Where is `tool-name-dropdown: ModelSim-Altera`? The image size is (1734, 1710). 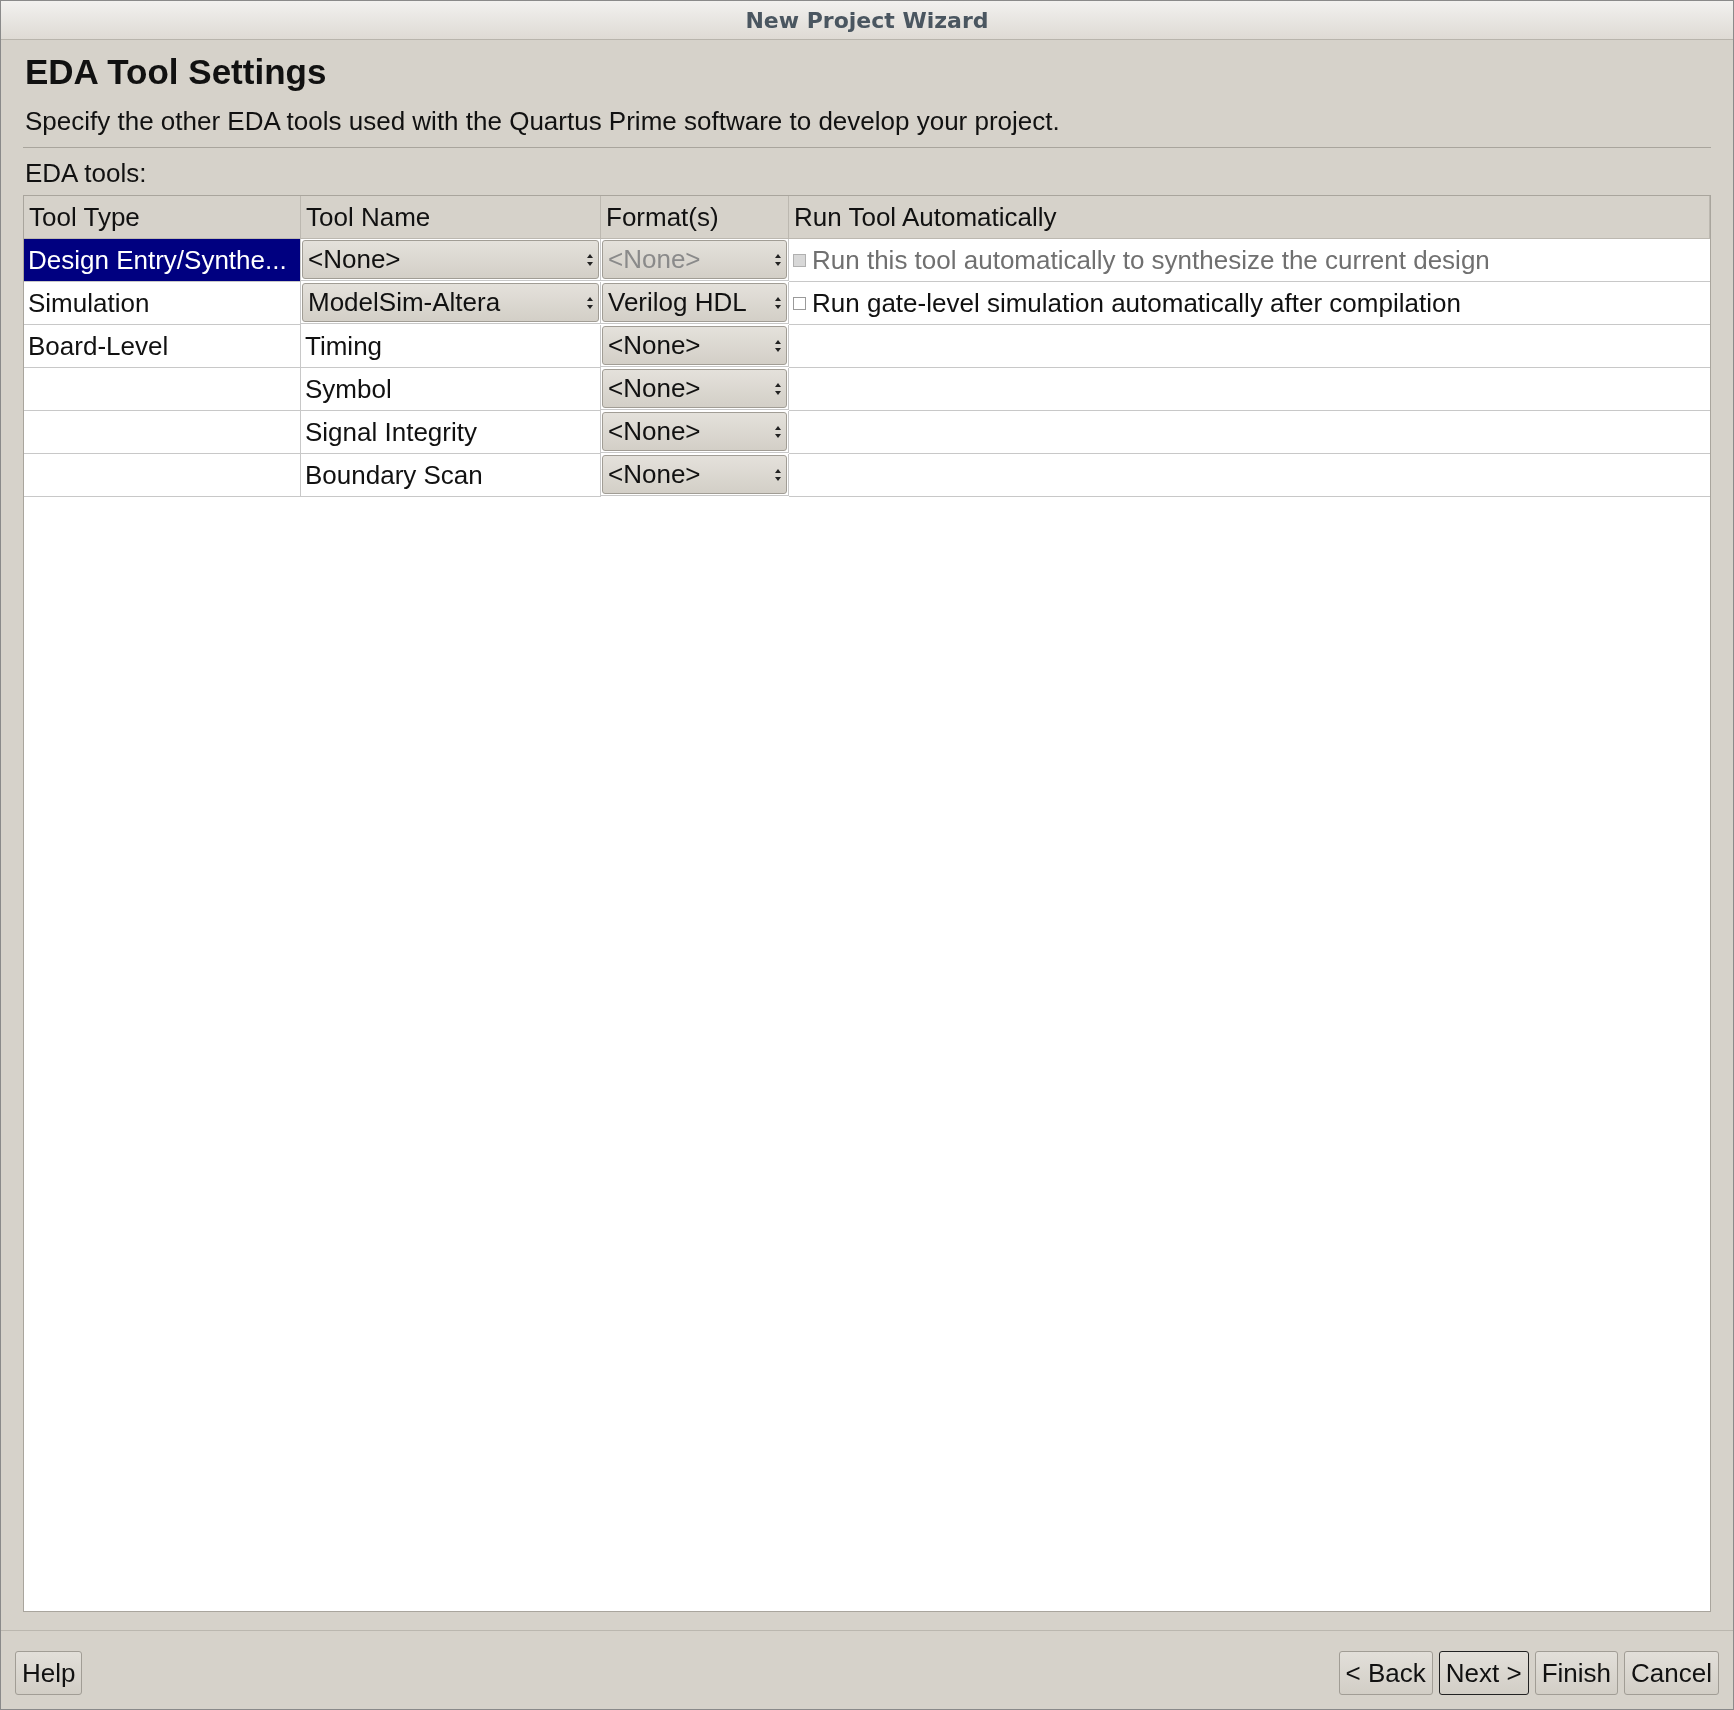 tool-name-dropdown: ModelSim-Altera is located at coordinates (450, 302).